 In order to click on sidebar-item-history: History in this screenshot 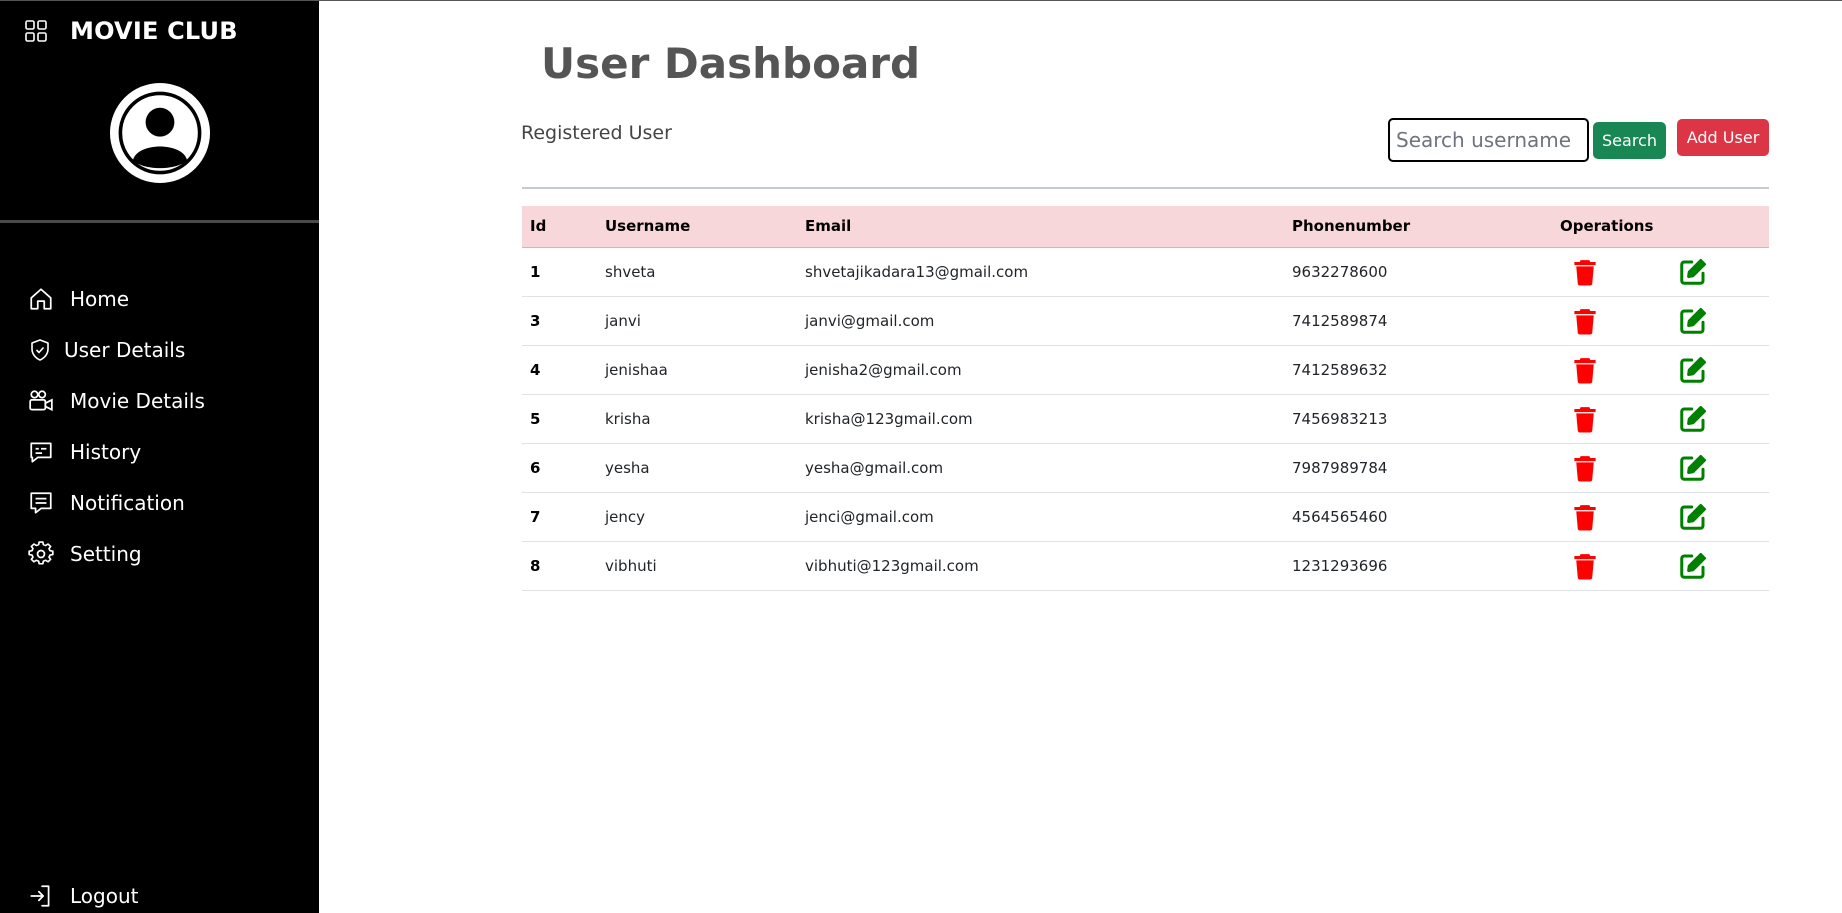, I will do `click(84, 452)`.